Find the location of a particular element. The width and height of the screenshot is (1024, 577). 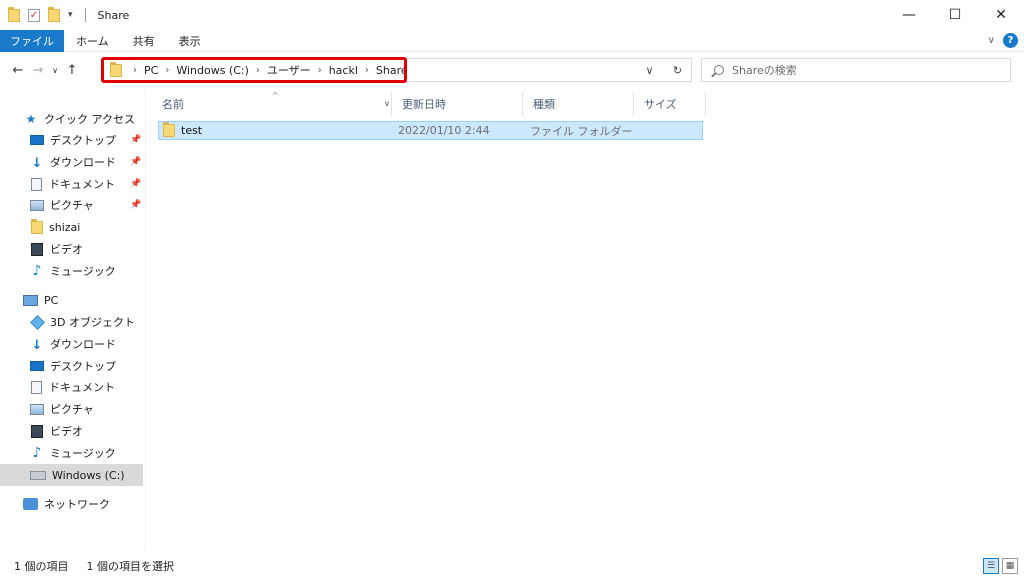

refresh-button: ↻ is located at coordinates (677, 70).